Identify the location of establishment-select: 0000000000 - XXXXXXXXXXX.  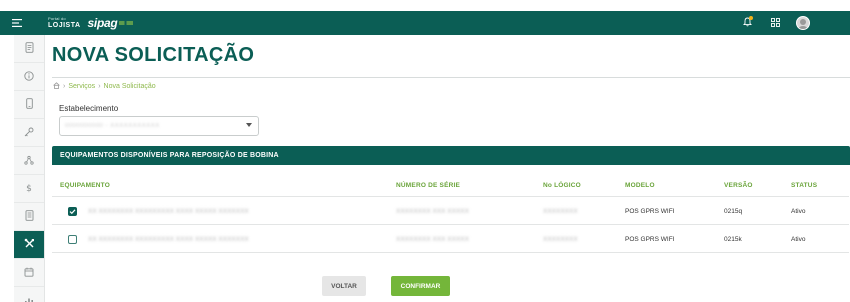
(159, 126).